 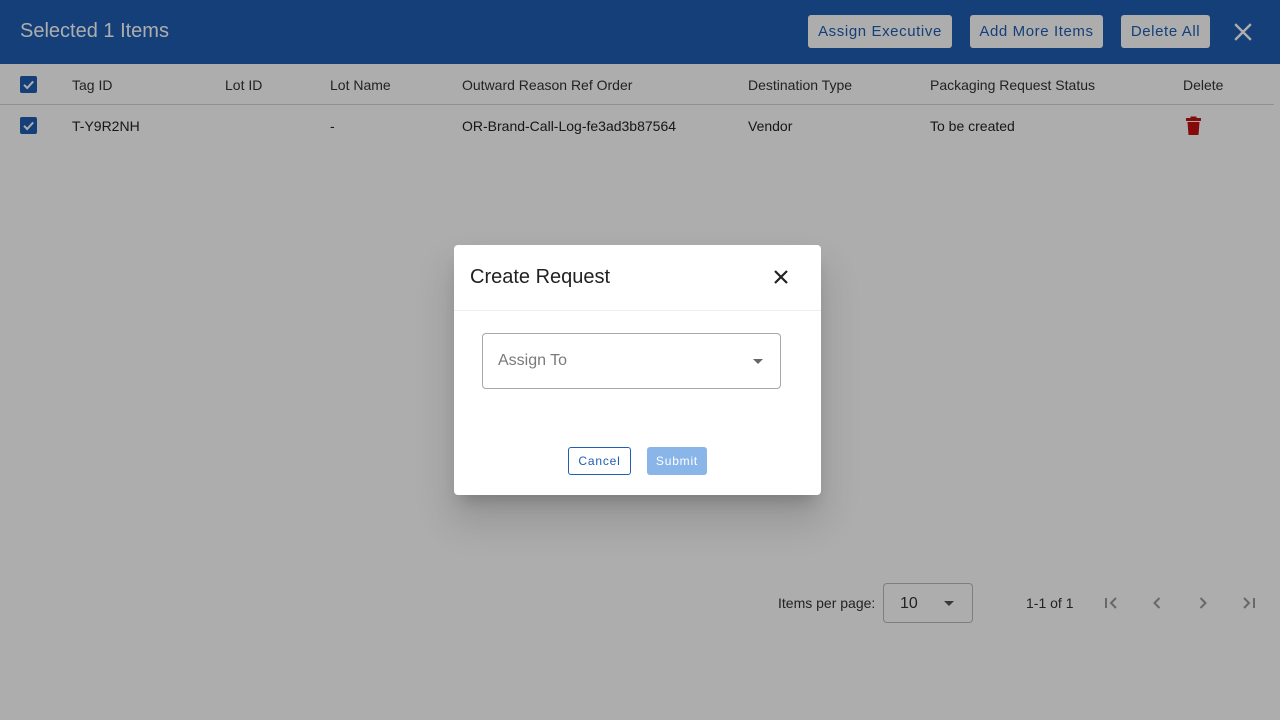 What do you see at coordinates (677, 461) in the screenshot?
I see `submit-button: Submit` at bounding box center [677, 461].